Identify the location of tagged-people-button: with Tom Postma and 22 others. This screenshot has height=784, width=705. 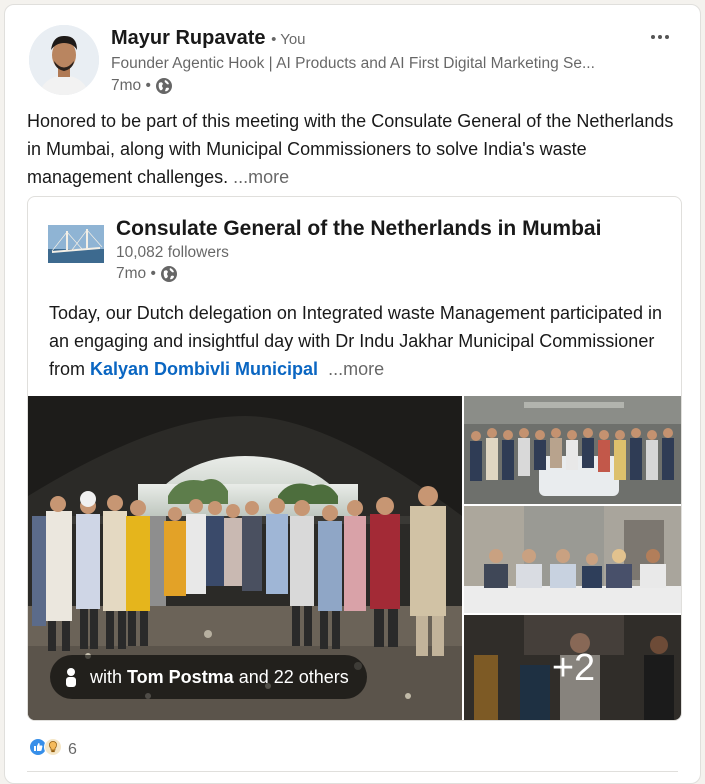
(208, 677).